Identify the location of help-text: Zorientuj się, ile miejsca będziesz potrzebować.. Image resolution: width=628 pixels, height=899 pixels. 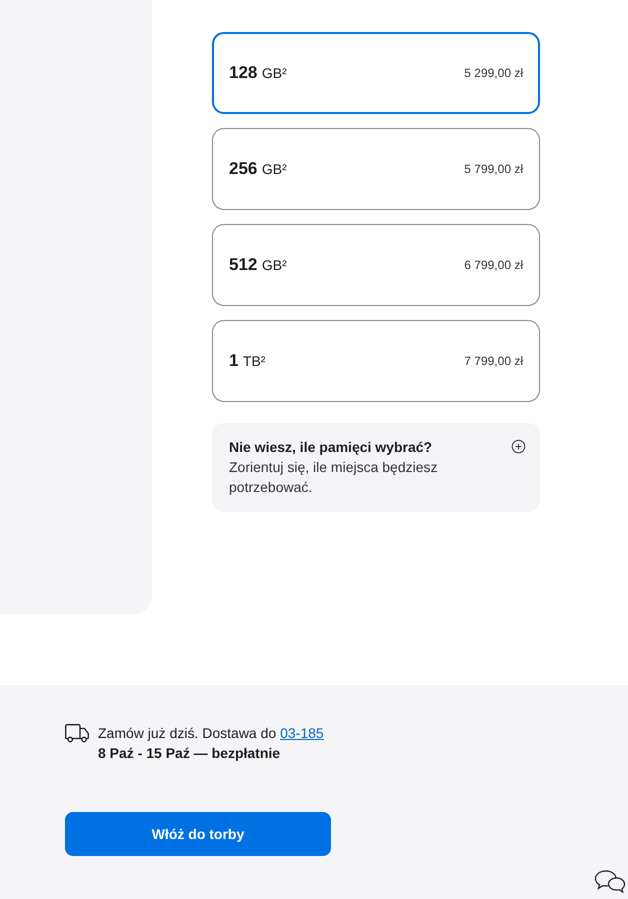
(334, 477).